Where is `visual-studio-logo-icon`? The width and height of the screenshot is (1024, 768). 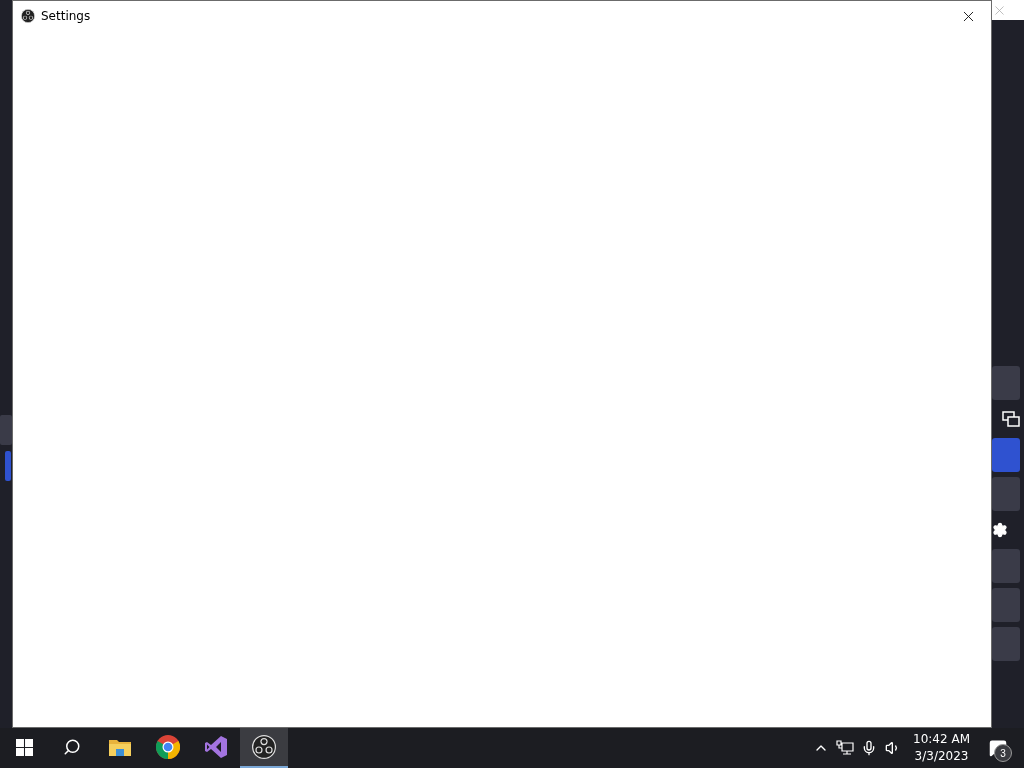
visual-studio-logo-icon is located at coordinates (216, 747).